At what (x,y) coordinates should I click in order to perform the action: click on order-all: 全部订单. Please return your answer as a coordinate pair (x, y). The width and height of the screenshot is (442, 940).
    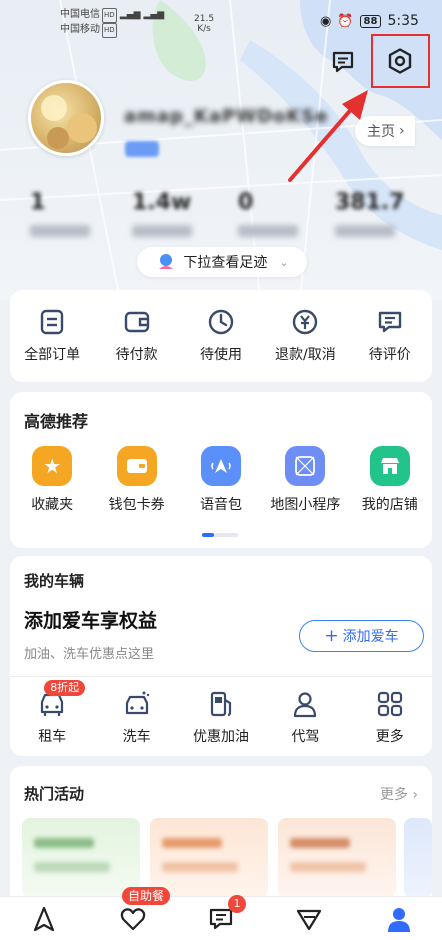
    Looking at the image, I should click on (52, 336).